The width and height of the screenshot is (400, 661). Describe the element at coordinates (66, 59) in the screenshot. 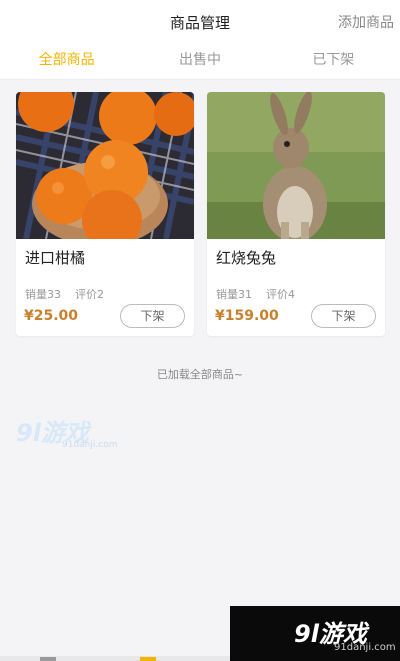

I see `tab-all-products: 全部商品` at that location.